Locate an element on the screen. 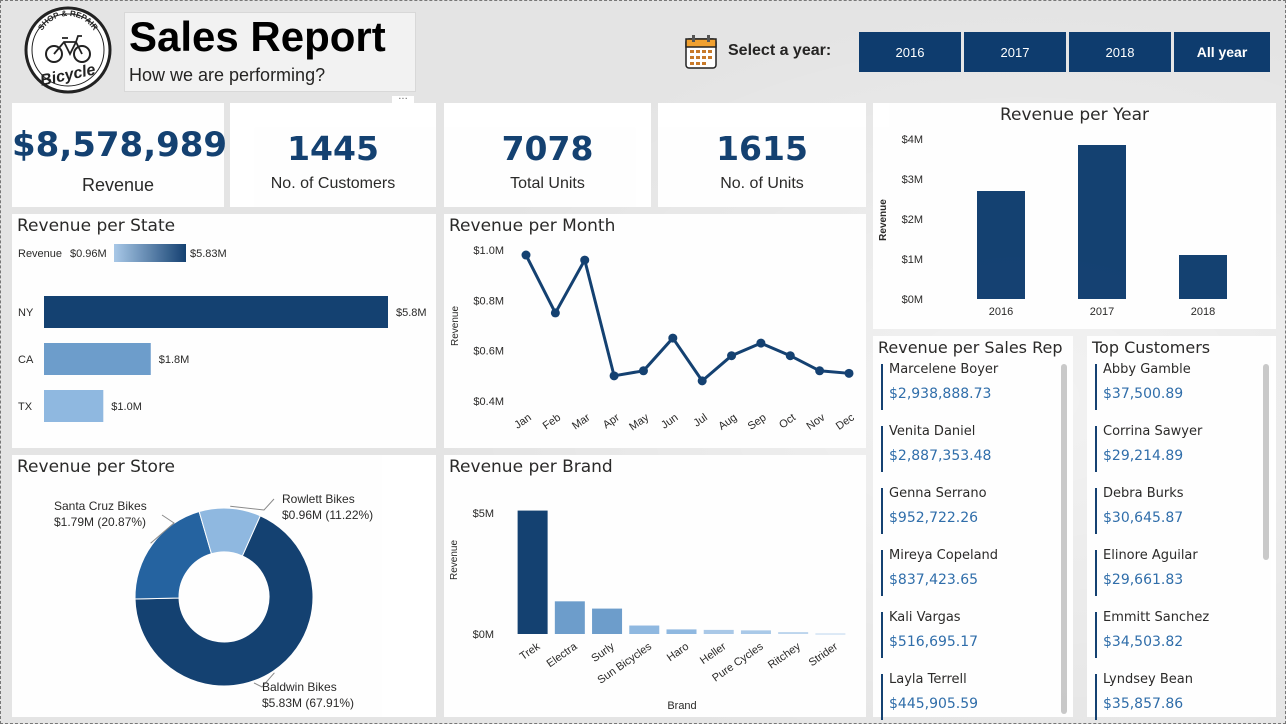  kpi-revenue-label: Revenue is located at coordinates (118, 185).